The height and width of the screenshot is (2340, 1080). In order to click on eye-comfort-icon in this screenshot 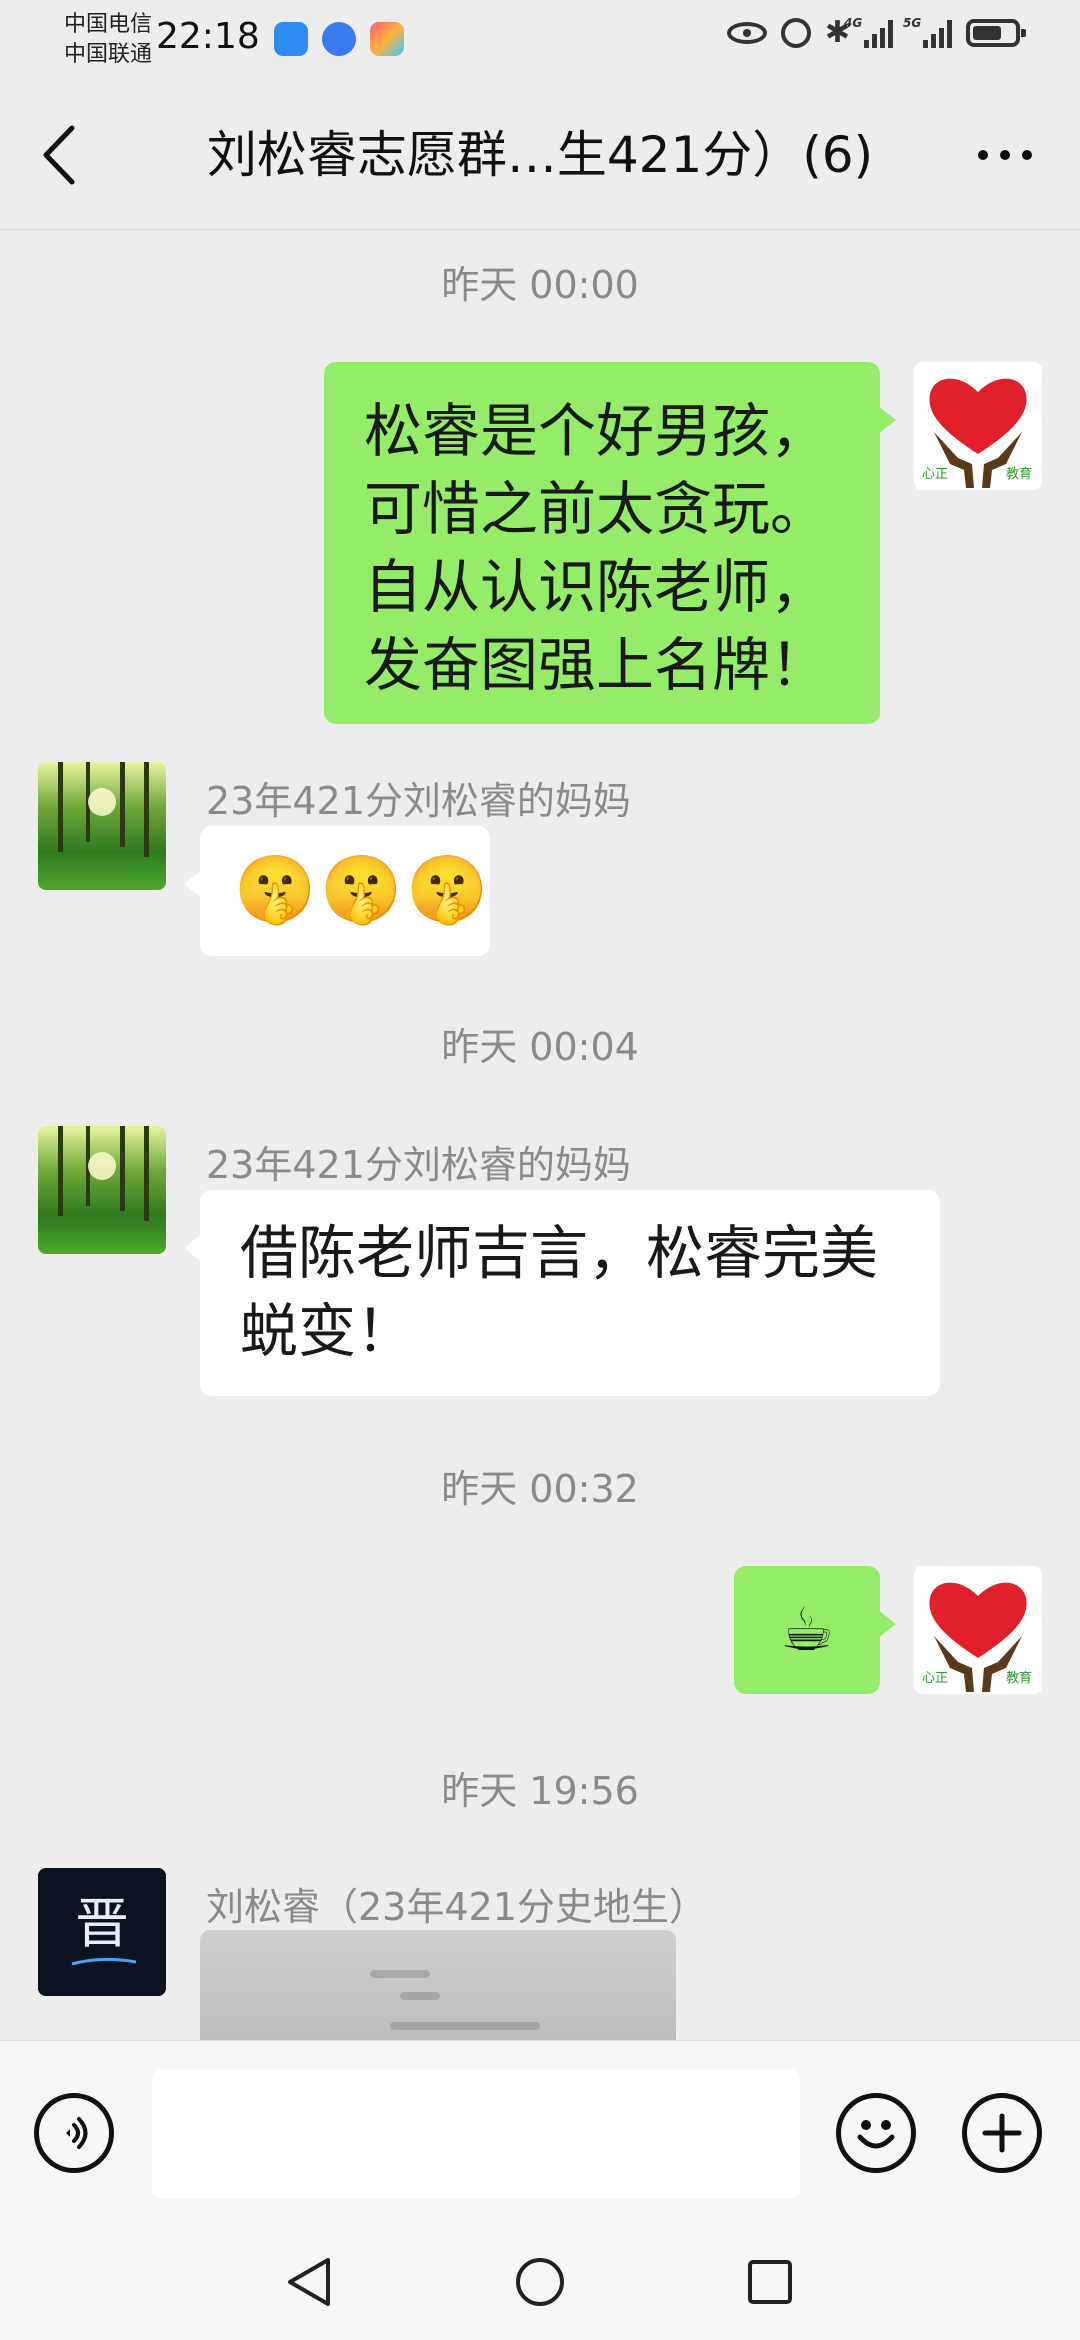, I will do `click(746, 33)`.